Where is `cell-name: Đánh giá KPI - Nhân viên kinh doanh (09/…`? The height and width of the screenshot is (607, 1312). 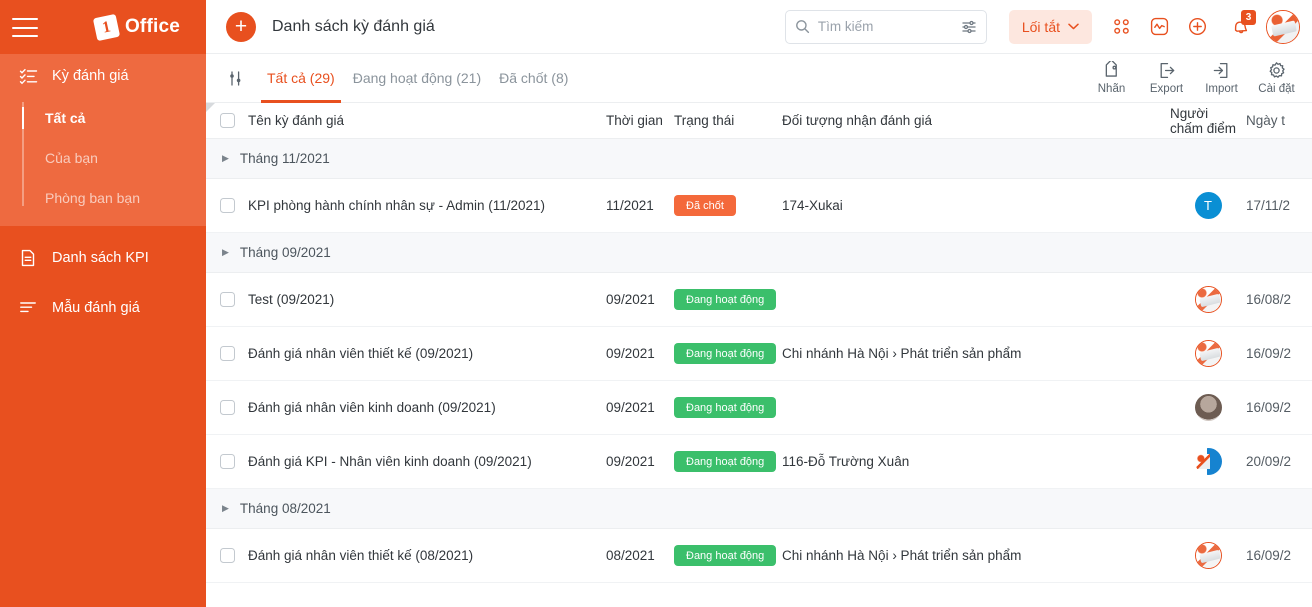 cell-name: Đánh giá KPI - Nhân viên kinh doanh (09/… is located at coordinates (427, 461).